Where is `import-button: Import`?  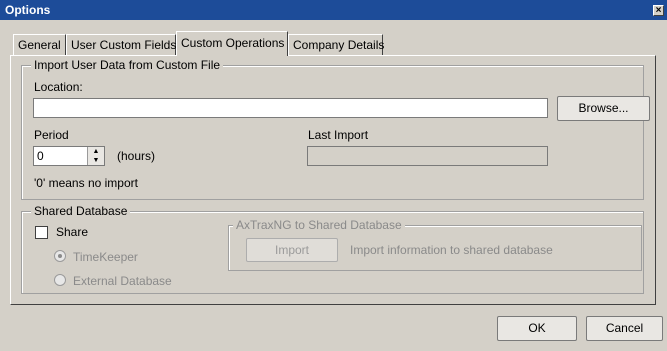
import-button: Import is located at coordinates (292, 250).